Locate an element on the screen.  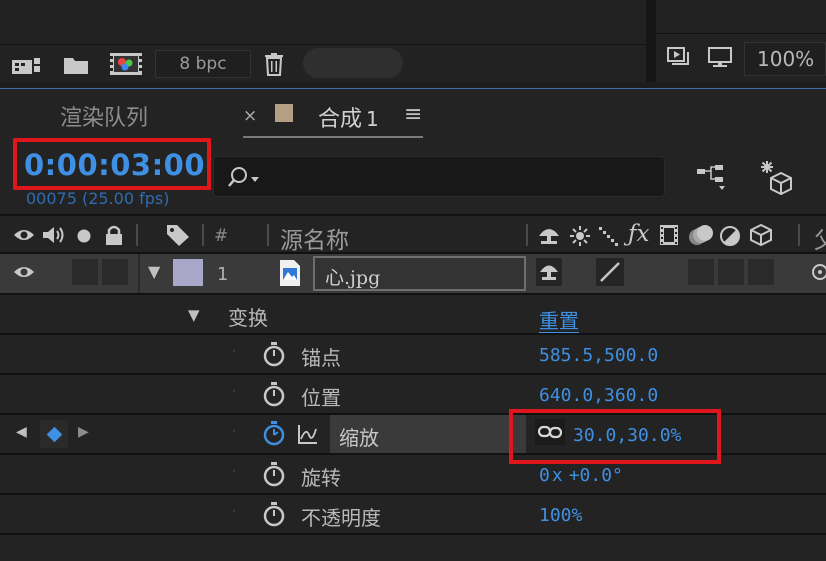
graph-icon is located at coordinates (308, 434).